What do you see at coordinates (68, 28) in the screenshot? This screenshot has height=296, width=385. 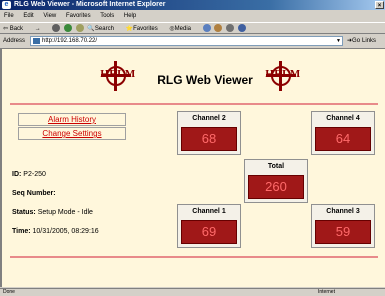 I see `refresh-icon` at bounding box center [68, 28].